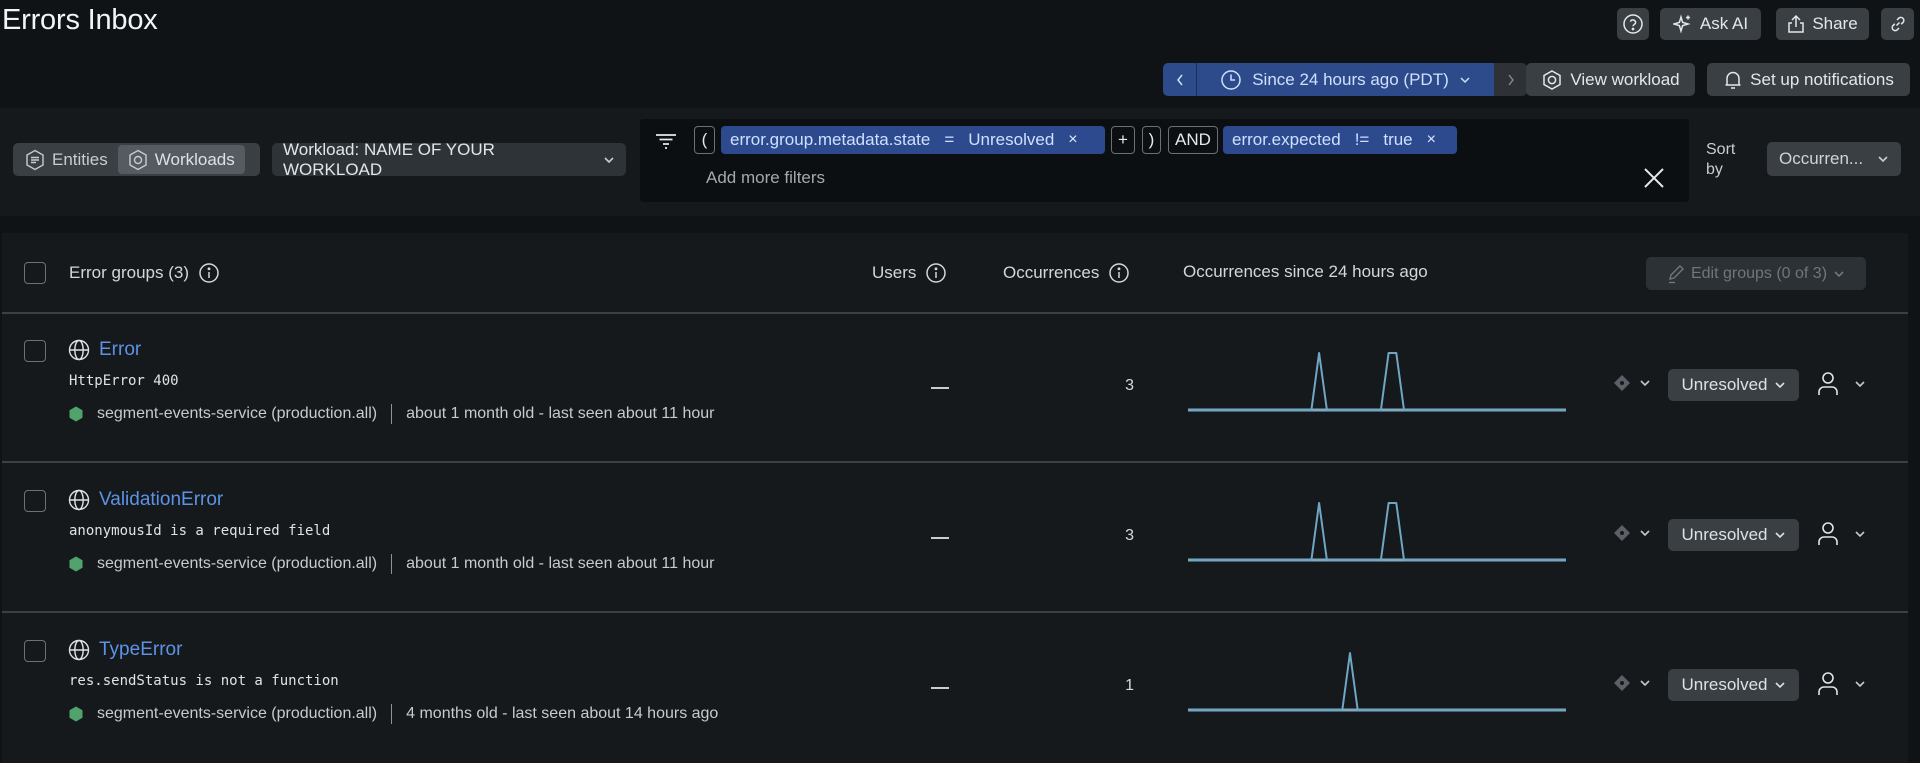  I want to click on view-workload-button: View workload, so click(1610, 79).